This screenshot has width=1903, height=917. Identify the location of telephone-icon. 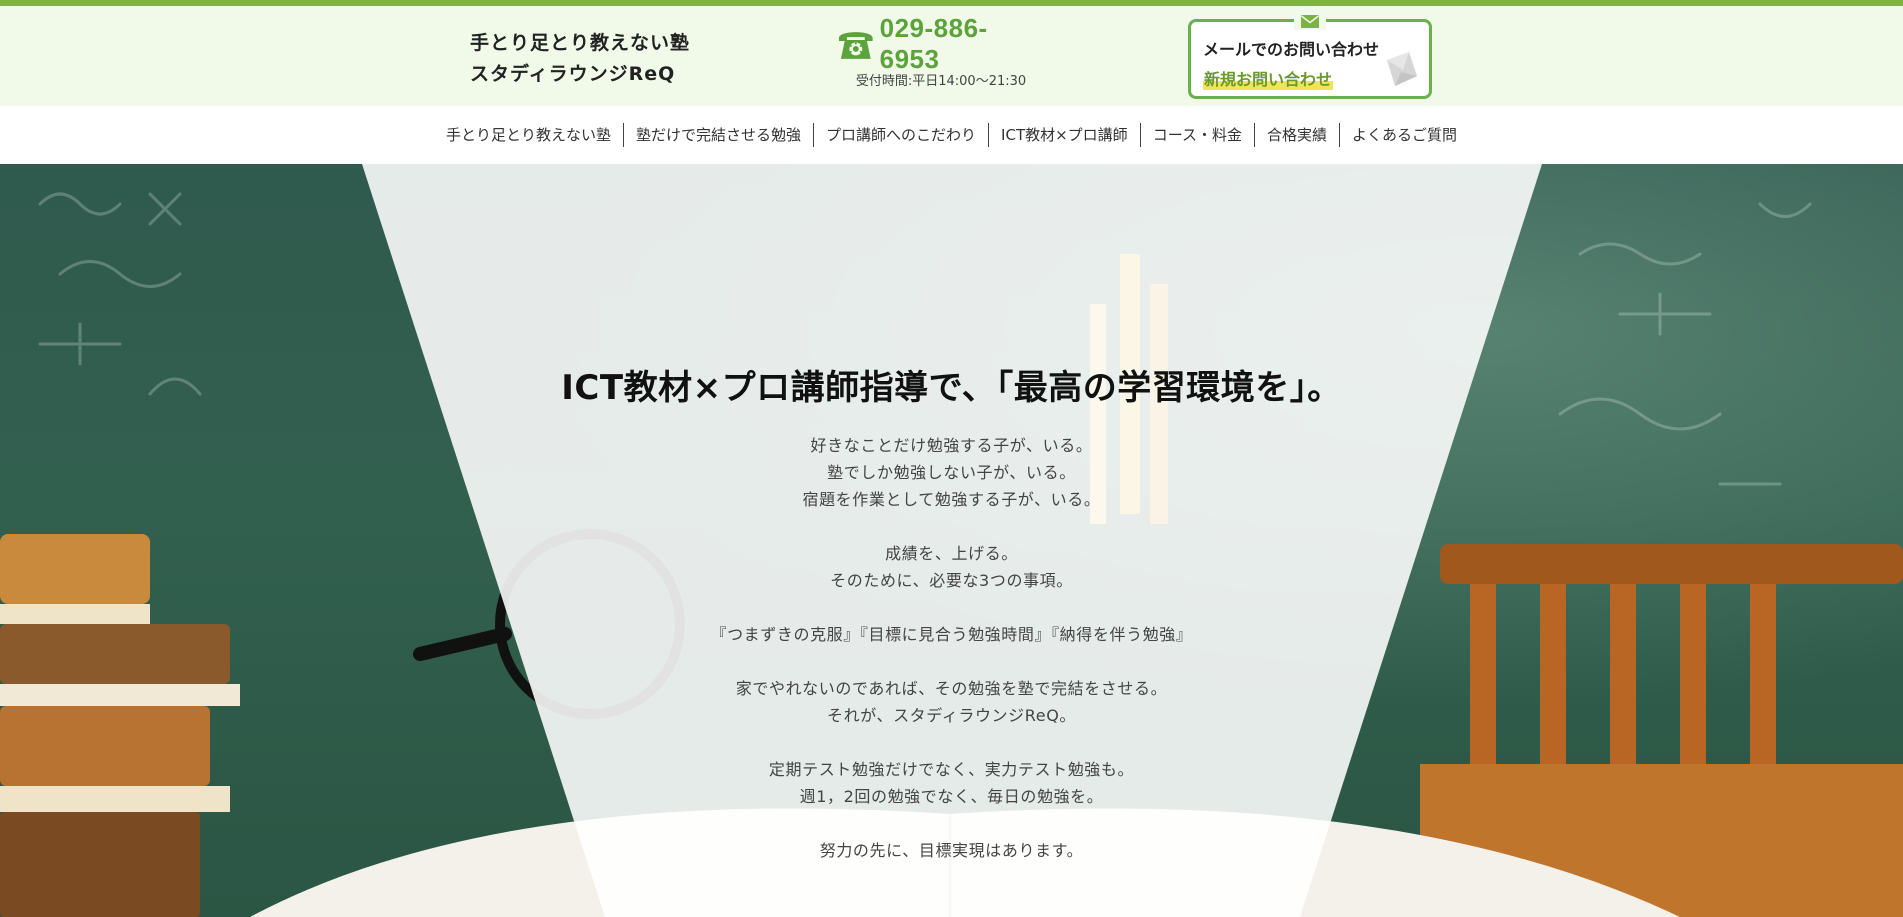
(855, 45).